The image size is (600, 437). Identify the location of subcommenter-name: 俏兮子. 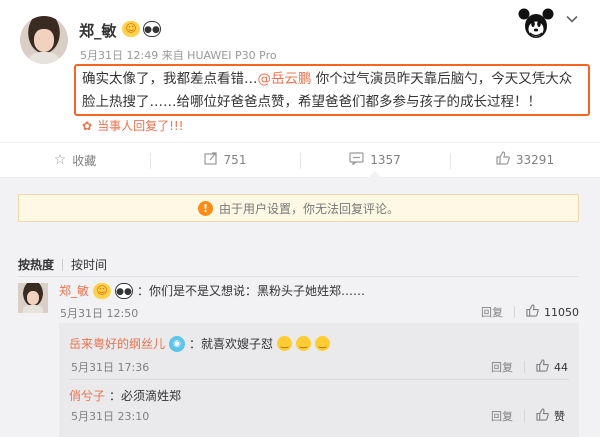
(87, 395).